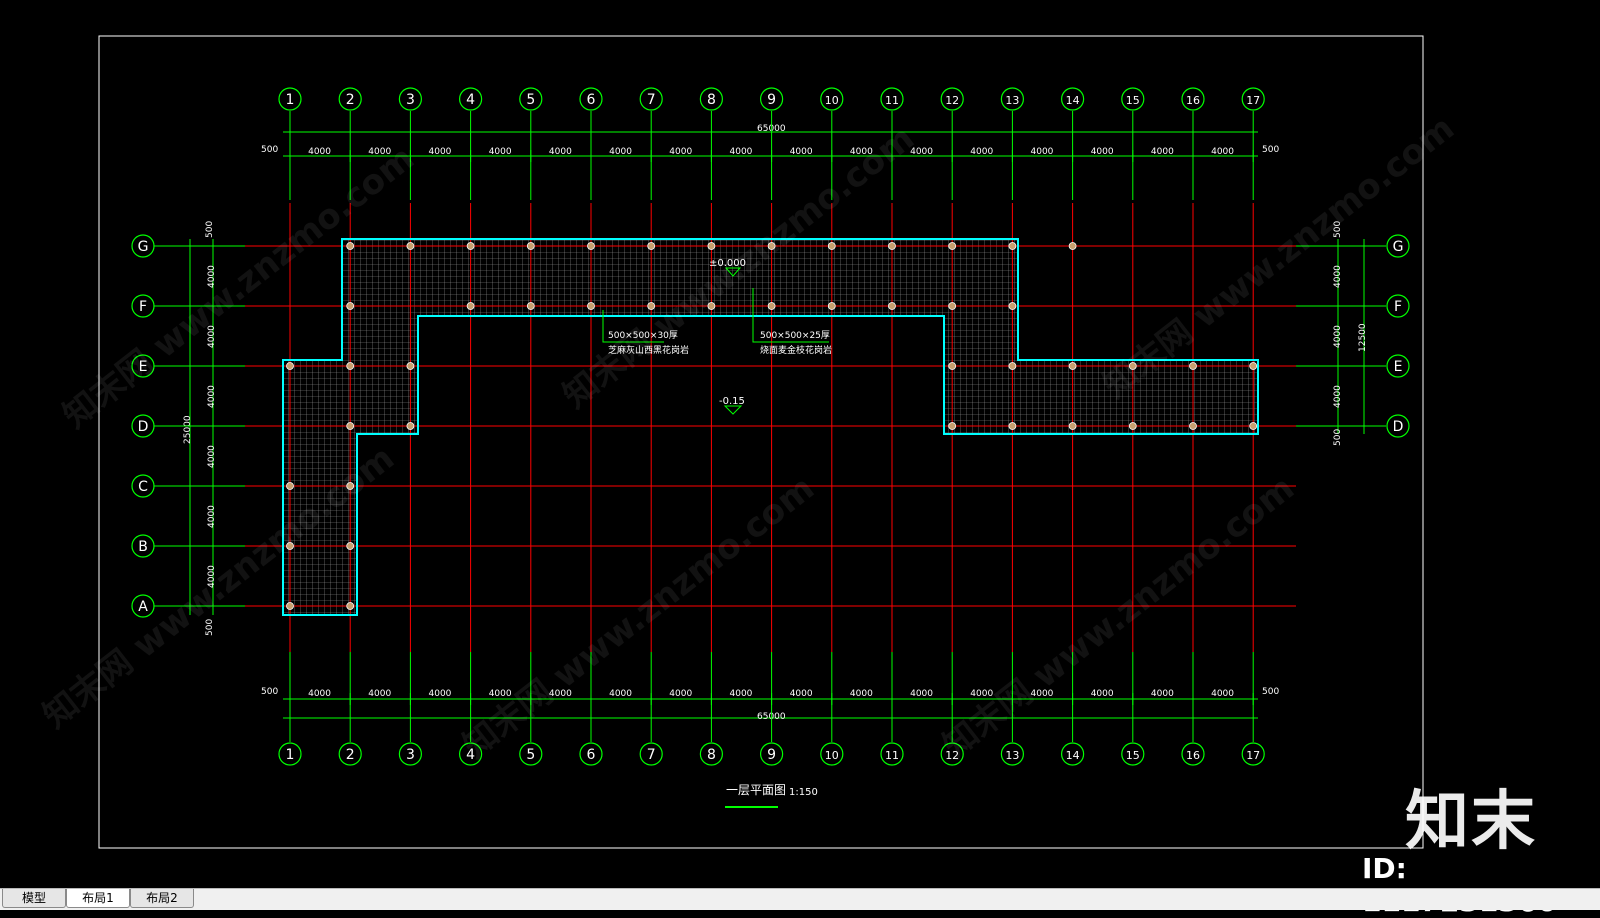 This screenshot has height=918, width=1600. I want to click on note-2-line2: 烧面麦金枝花岗岩, so click(796, 350).